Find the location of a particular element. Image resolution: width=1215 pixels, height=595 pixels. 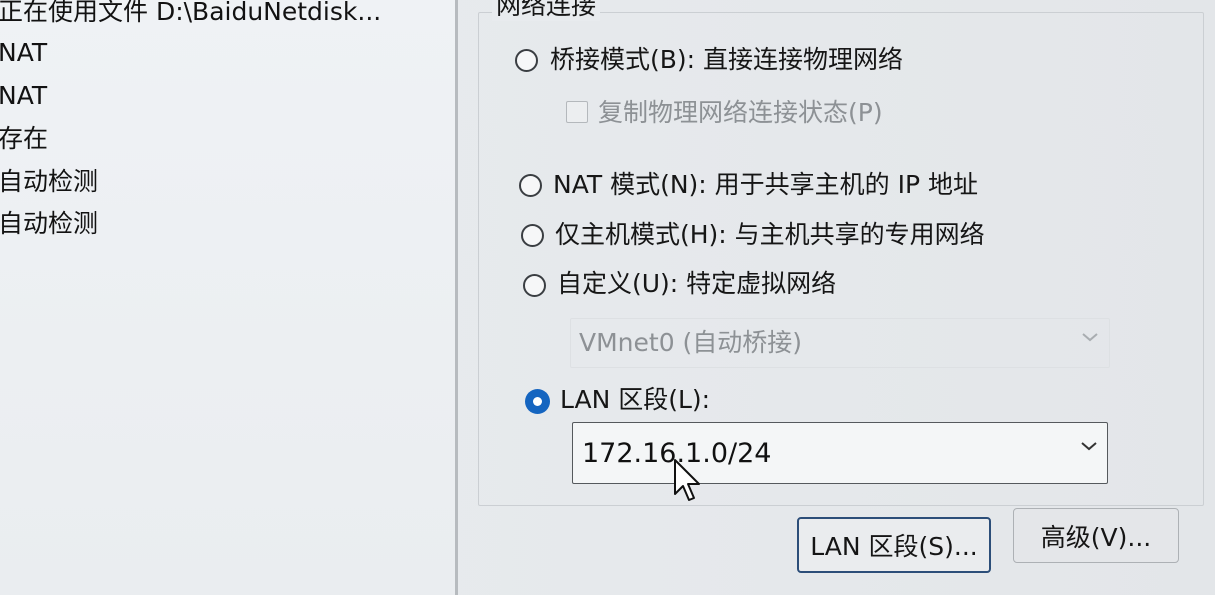

custom-label: 自定义(U): 特定虚拟网络 is located at coordinates (696, 284).